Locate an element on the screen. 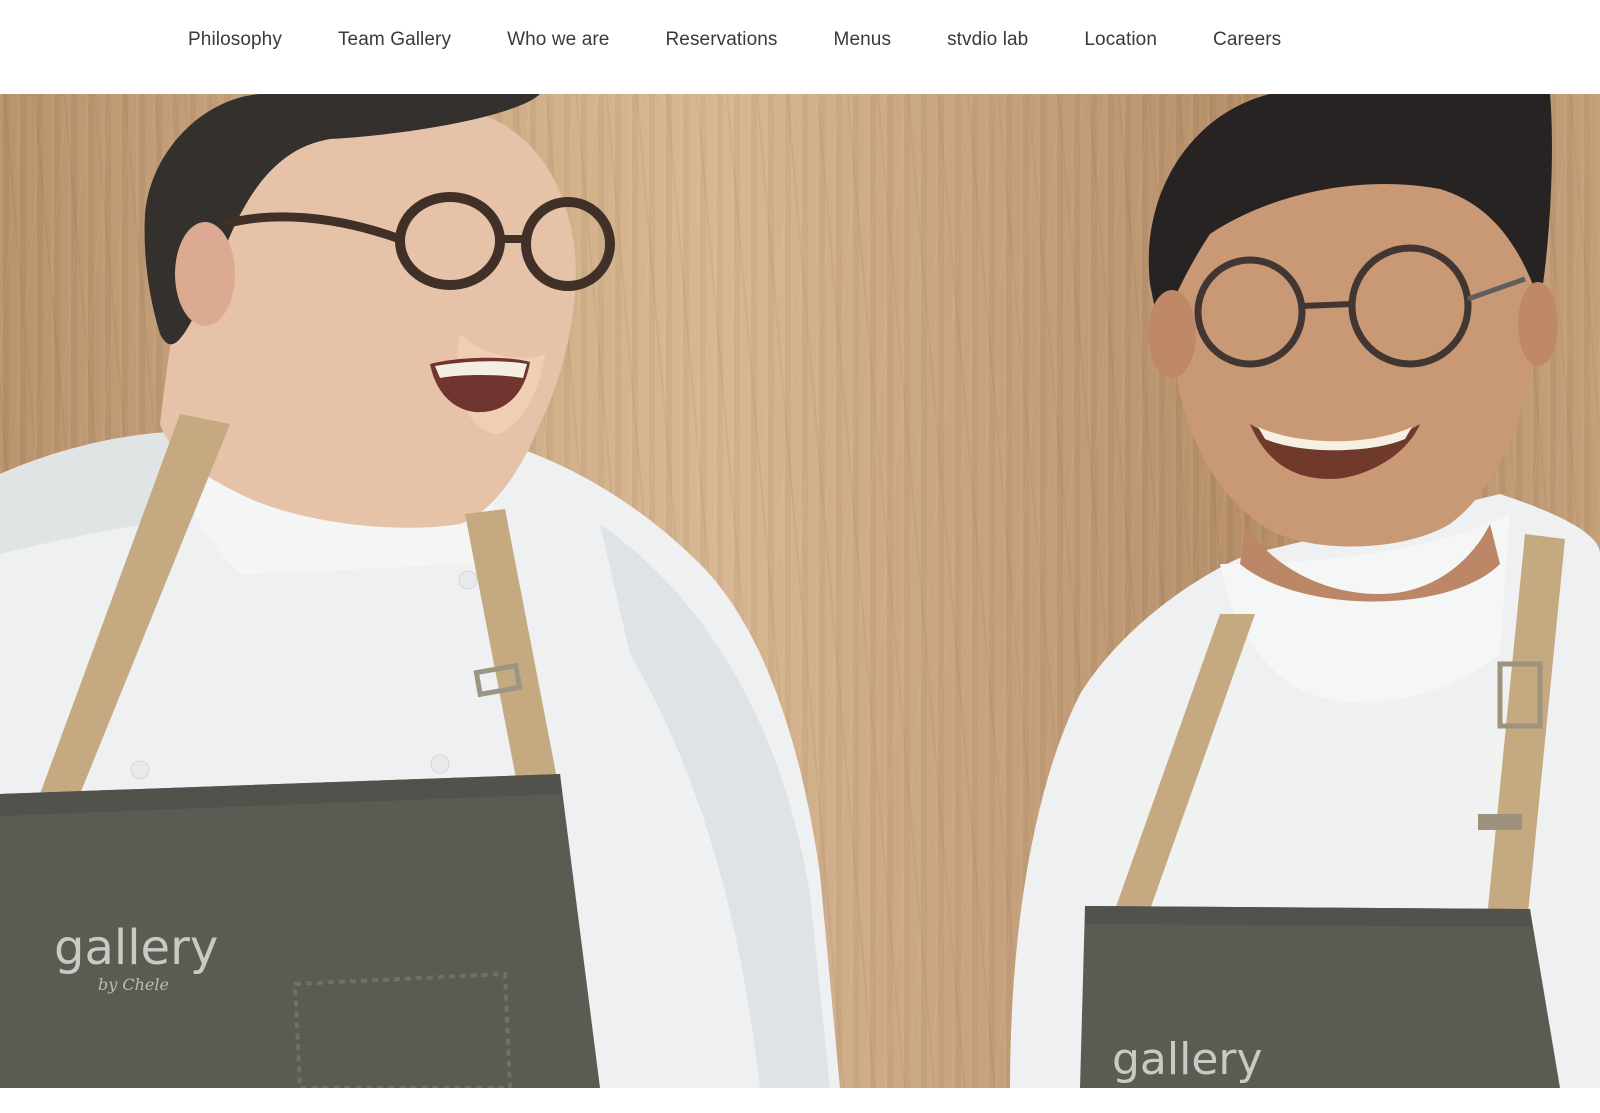 Image resolution: width=1600 pixels, height=1113 pixels. nav-stvdio-lab: stvdio lab is located at coordinates (987, 40).